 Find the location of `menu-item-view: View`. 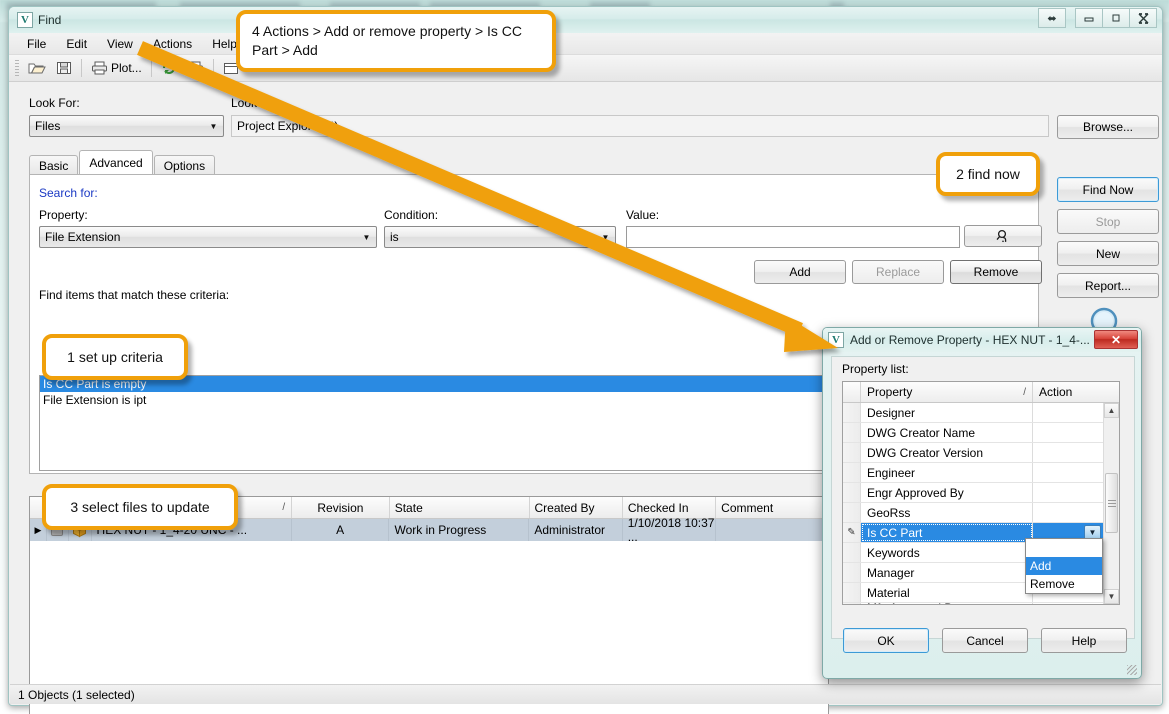

menu-item-view: View is located at coordinates (120, 44).